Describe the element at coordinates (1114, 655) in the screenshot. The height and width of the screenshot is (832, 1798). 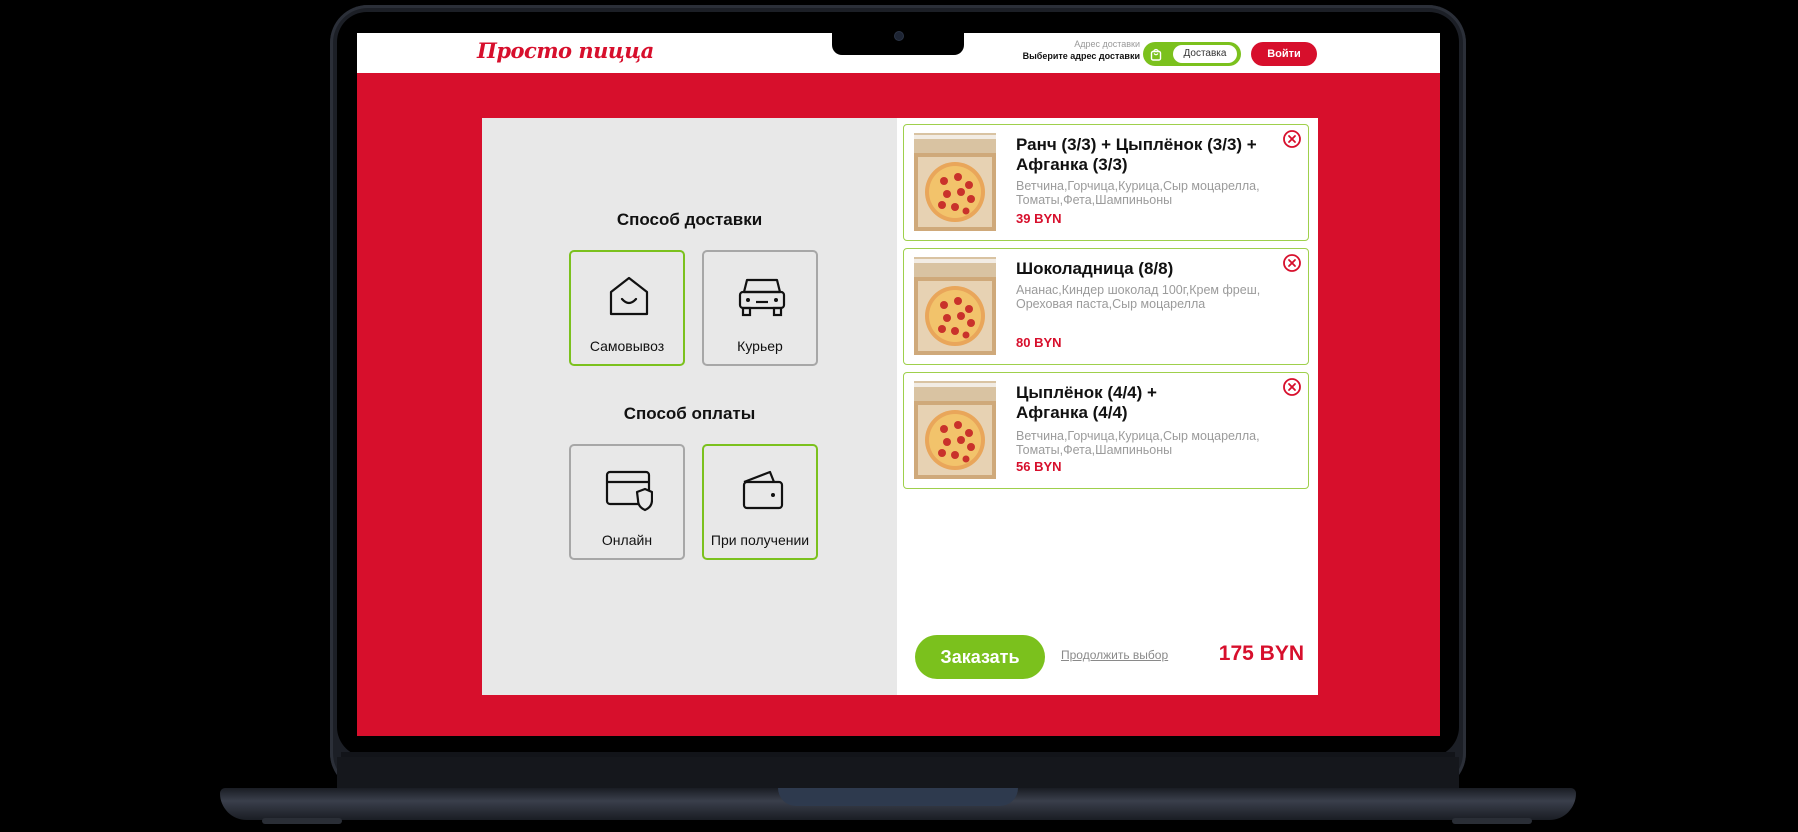
I see `continue-shopping-link: Продолжить выбор` at that location.